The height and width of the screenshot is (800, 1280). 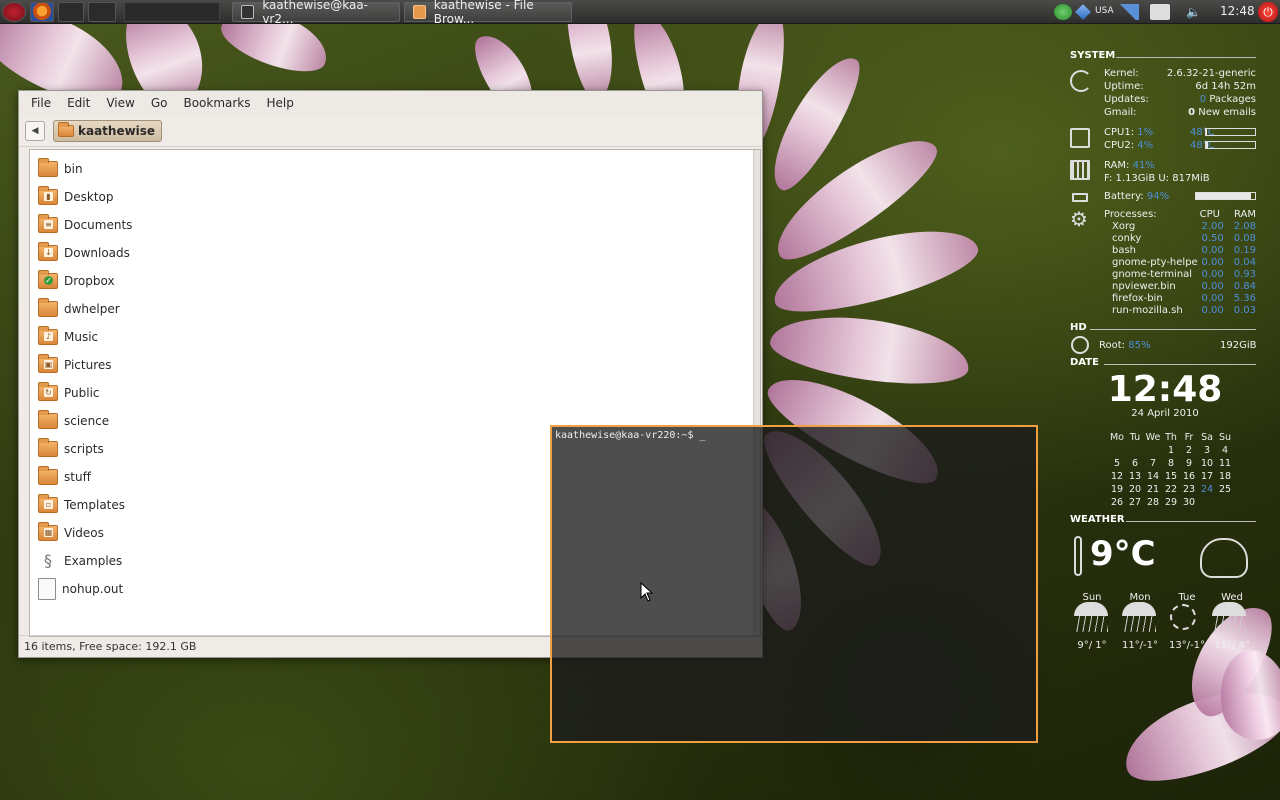 I want to click on keyboard-layout-indicator: USA, so click(x=1104, y=14).